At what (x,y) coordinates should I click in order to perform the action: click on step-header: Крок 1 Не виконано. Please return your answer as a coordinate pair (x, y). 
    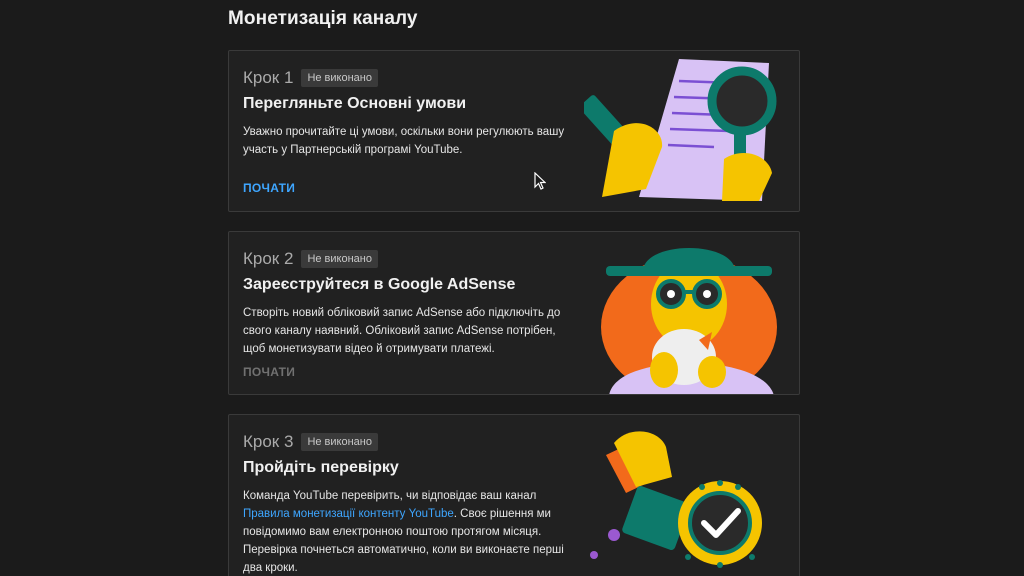
    Looking at the image, I should click on (310, 78).